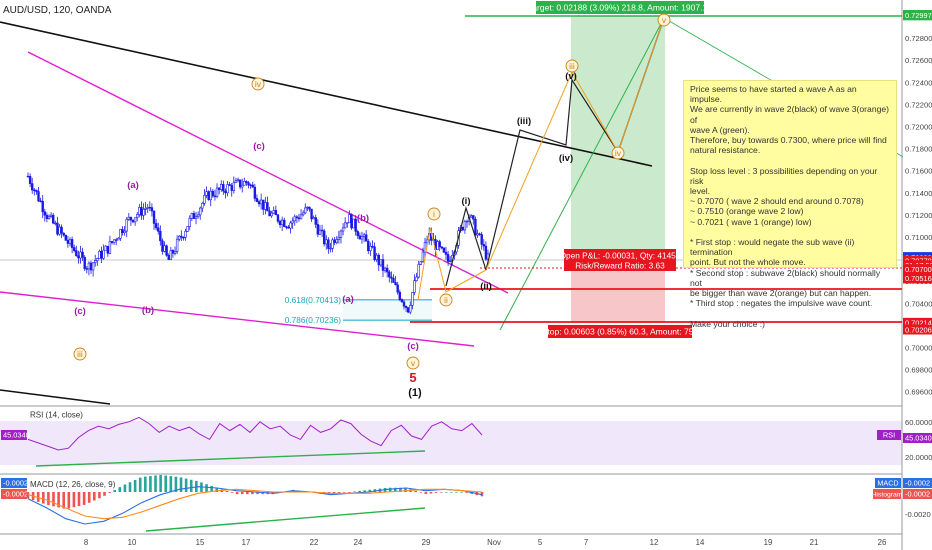  Describe the element at coordinates (918, 193) in the screenshot. I see `price-tick: 0.71400` at that location.